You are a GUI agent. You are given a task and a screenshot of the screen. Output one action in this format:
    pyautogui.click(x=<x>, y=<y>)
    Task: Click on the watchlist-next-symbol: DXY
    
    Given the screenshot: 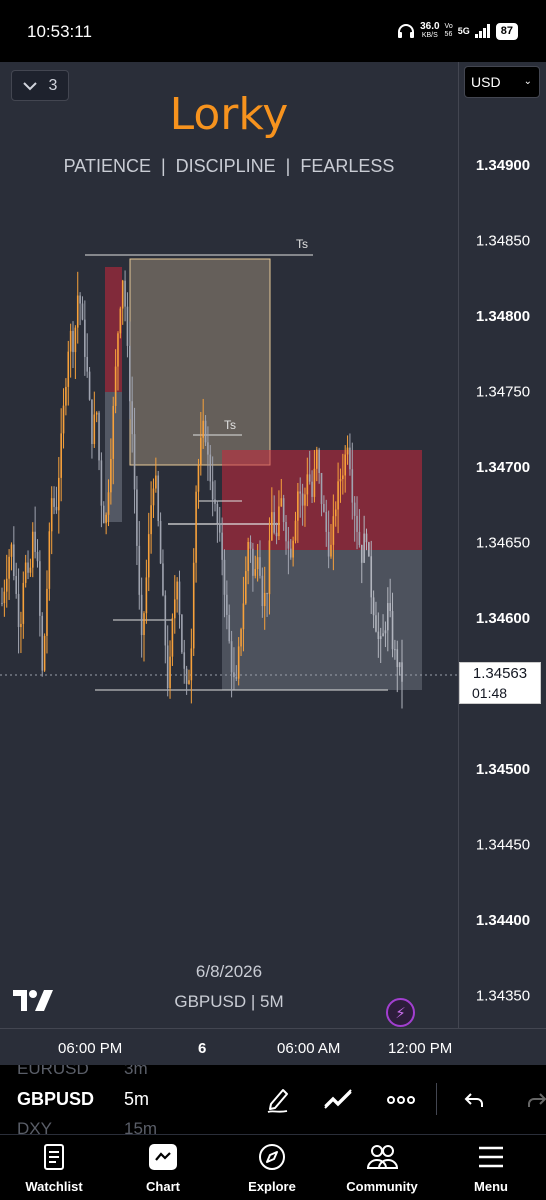 What is the action you would take?
    pyautogui.click(x=34, y=1126)
    